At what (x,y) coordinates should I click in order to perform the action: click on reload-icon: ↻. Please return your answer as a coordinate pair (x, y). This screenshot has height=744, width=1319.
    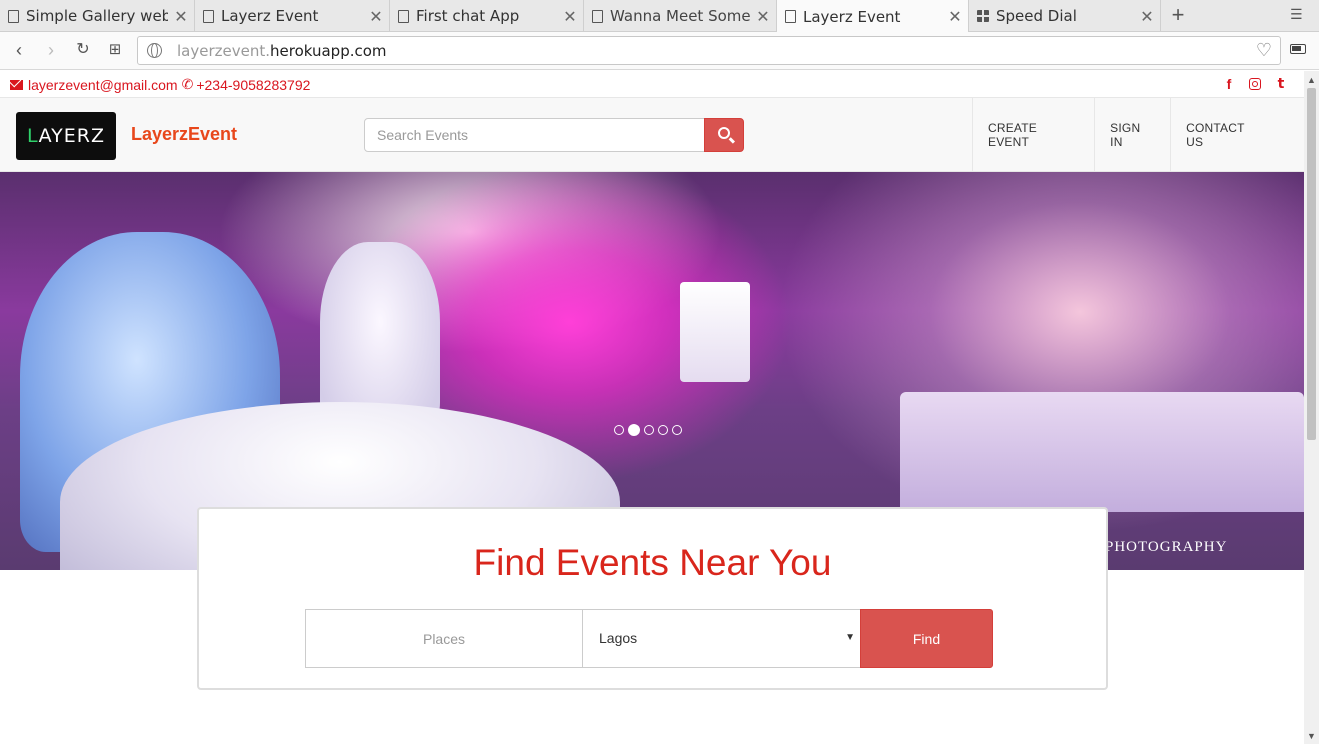
    Looking at the image, I should click on (83, 50).